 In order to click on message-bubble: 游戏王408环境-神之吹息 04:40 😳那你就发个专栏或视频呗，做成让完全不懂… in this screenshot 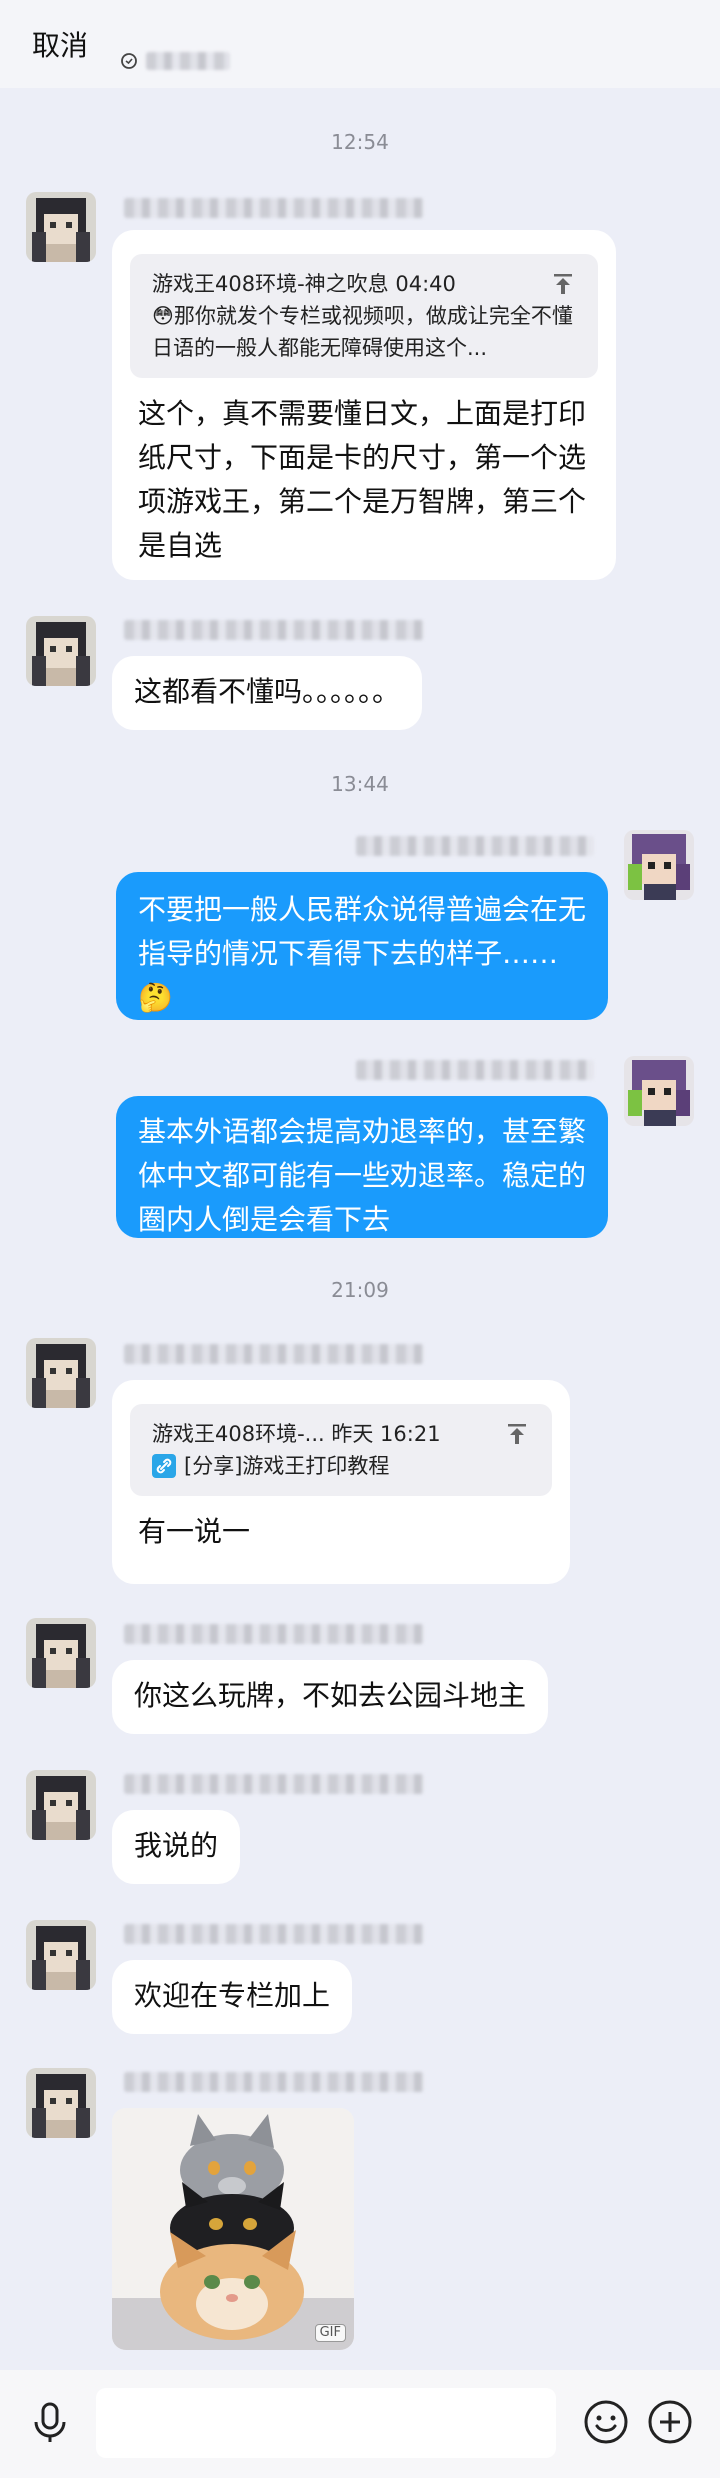, I will do `click(364, 405)`.